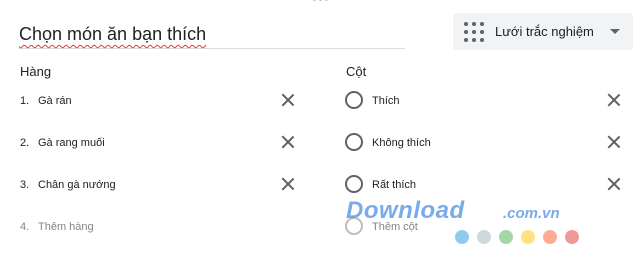 This screenshot has height=255, width=640. Describe the element at coordinates (405, 210) in the screenshot. I see `watermark-logo: Download` at that location.